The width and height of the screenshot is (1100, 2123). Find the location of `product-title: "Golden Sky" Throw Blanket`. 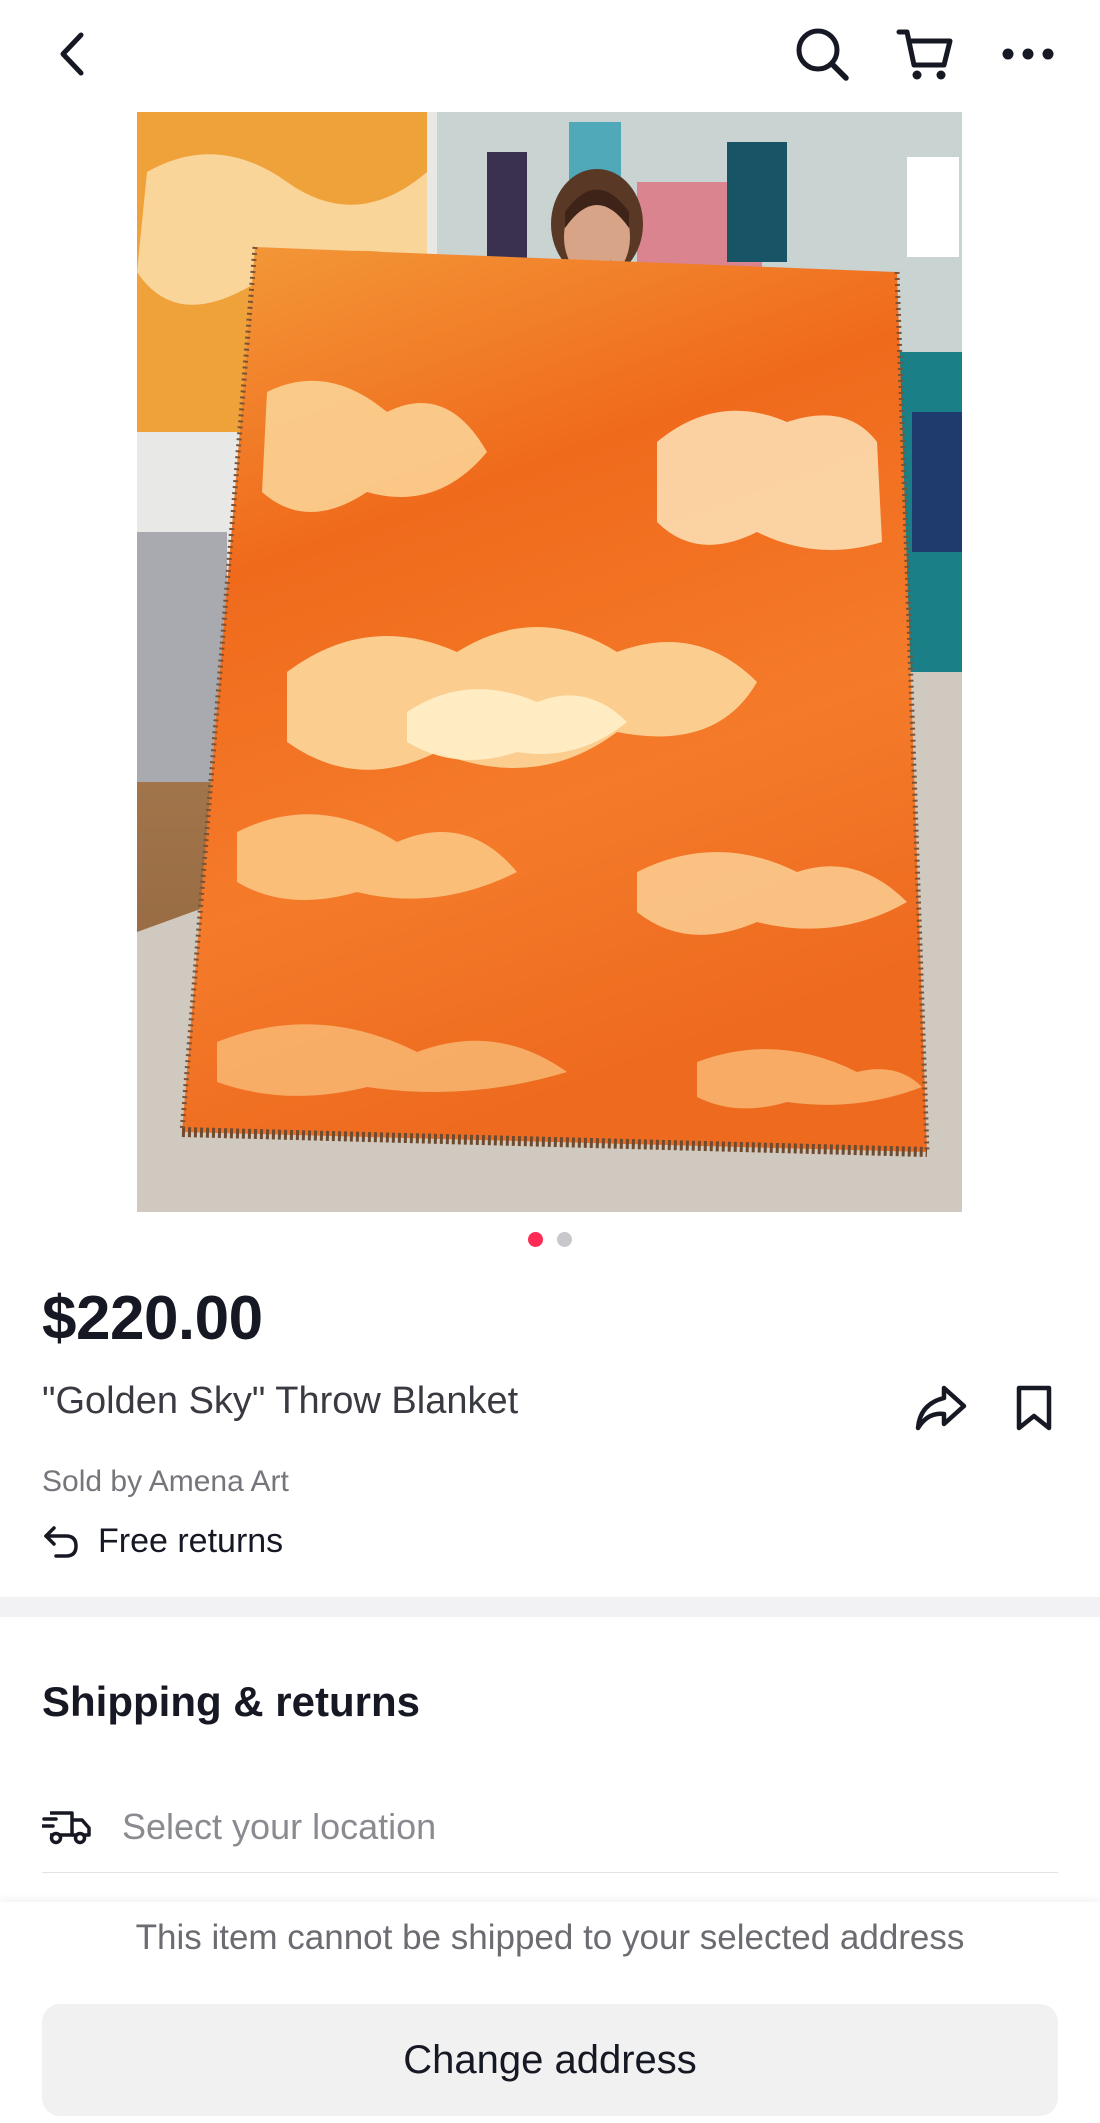

product-title: "Golden Sky" Throw Blanket is located at coordinates (280, 1401).